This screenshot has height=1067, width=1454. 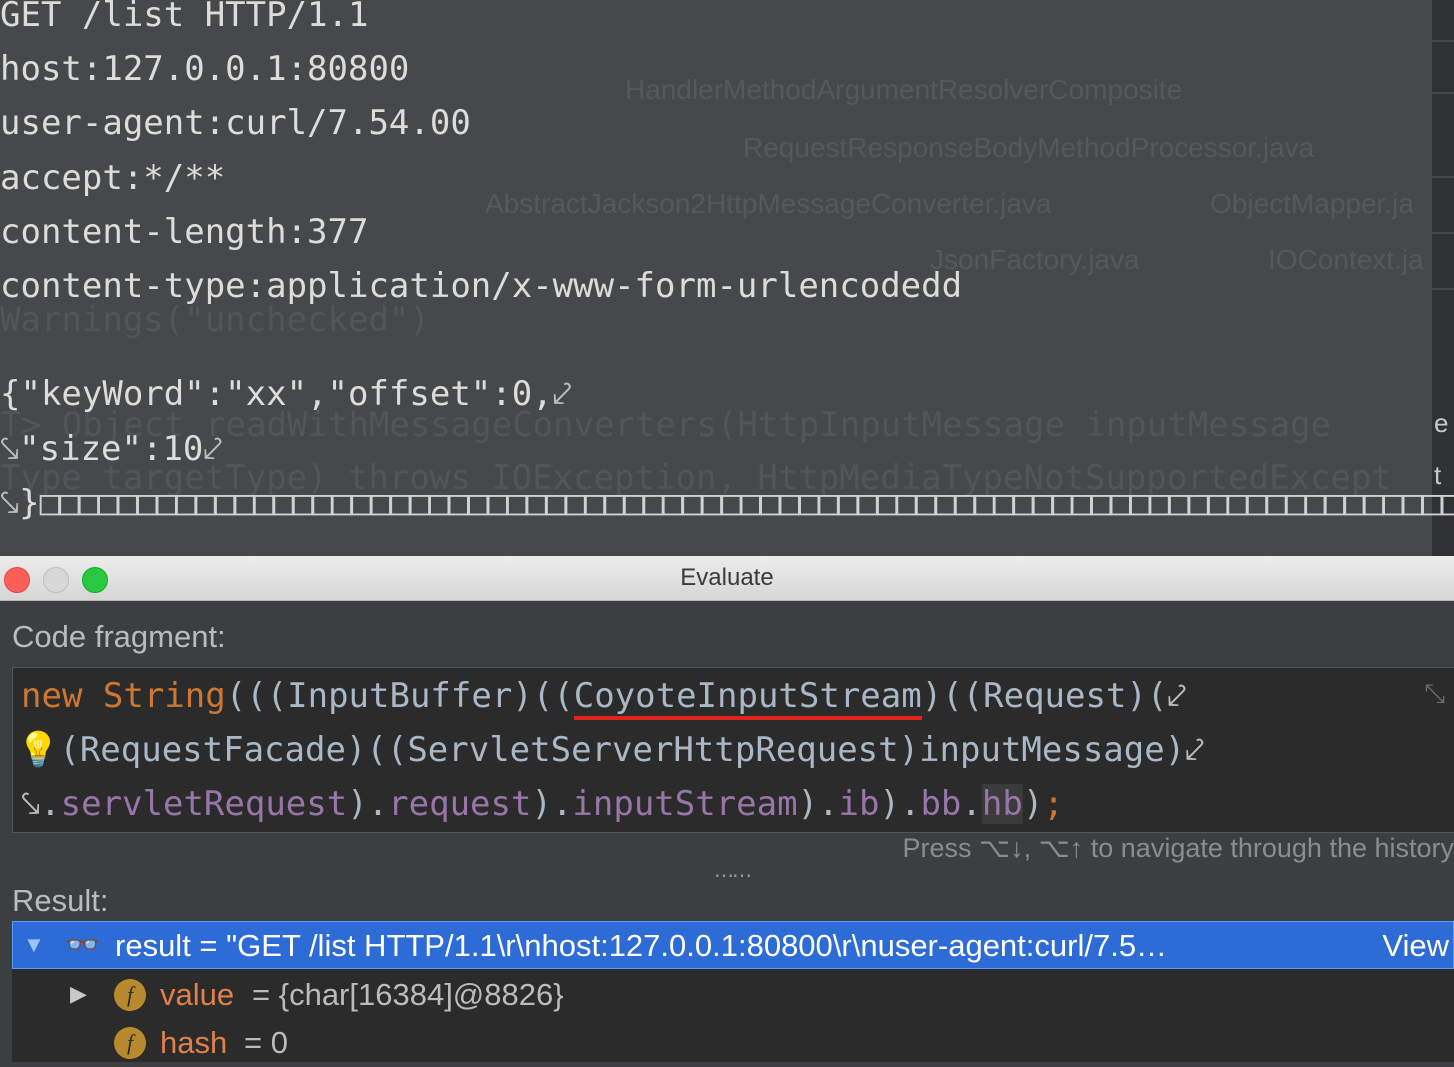 I want to click on tree-row-hash: f hash = 0, so click(x=733, y=1044).